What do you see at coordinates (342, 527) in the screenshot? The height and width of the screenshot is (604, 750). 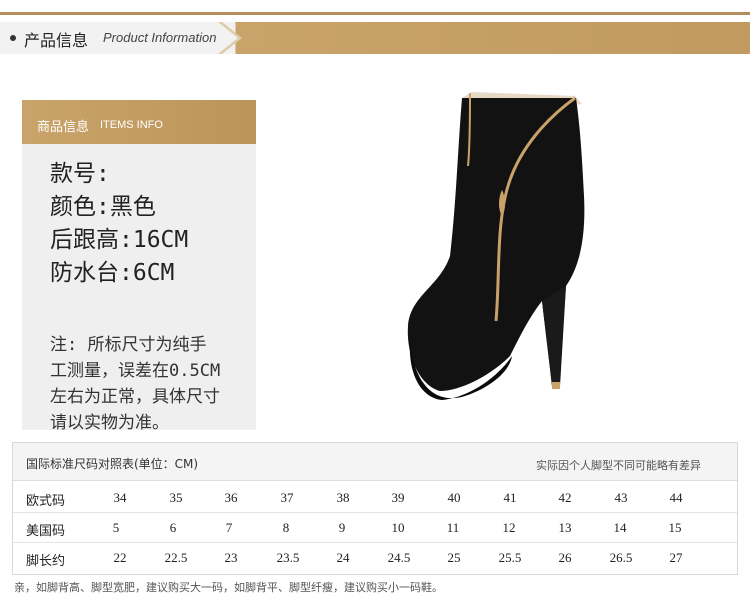 I see `table-cell: 9` at bounding box center [342, 527].